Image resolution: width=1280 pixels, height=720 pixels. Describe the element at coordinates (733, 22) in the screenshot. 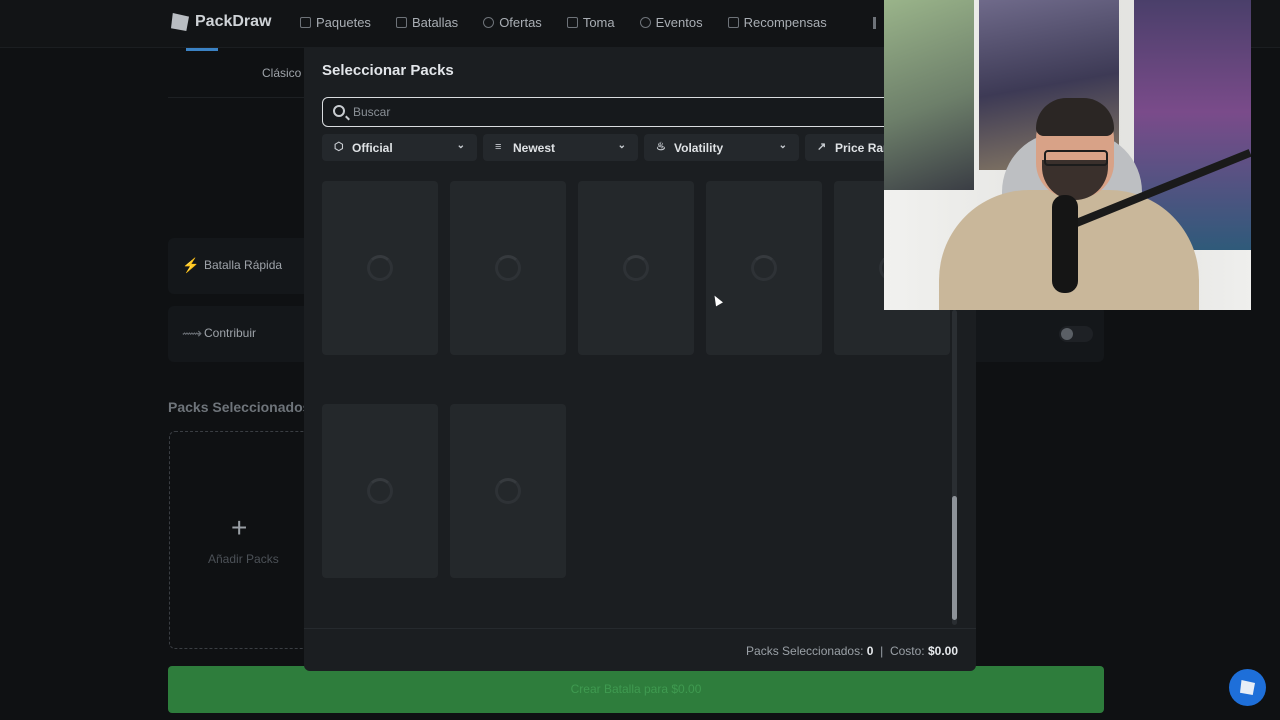

I see `gift-icon` at that location.